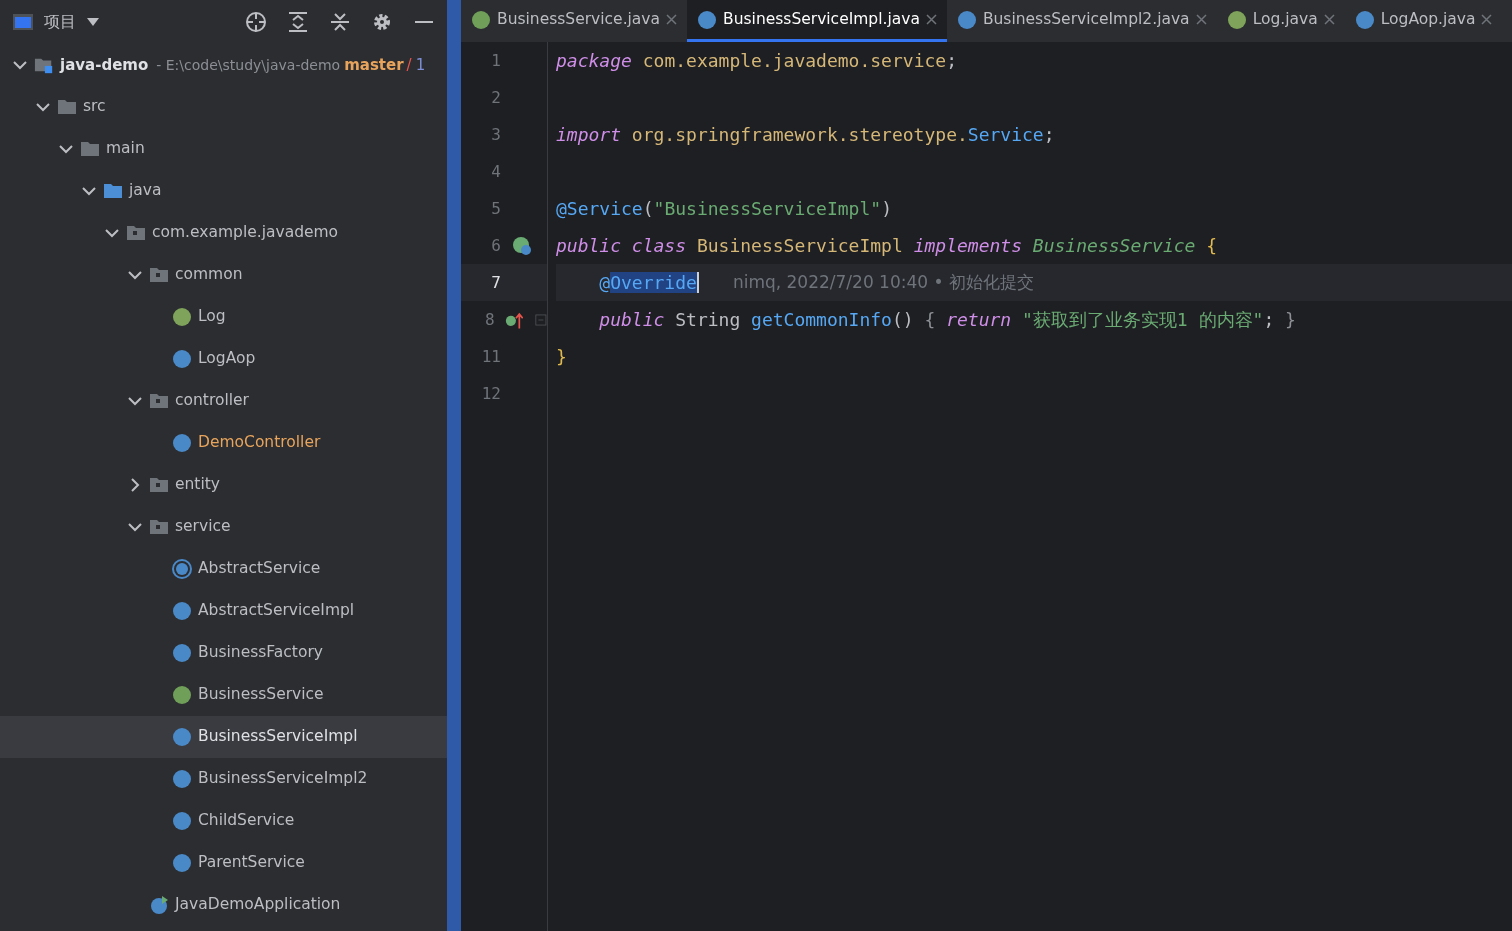  What do you see at coordinates (490, 393) in the screenshot?
I see `line-number: 12` at bounding box center [490, 393].